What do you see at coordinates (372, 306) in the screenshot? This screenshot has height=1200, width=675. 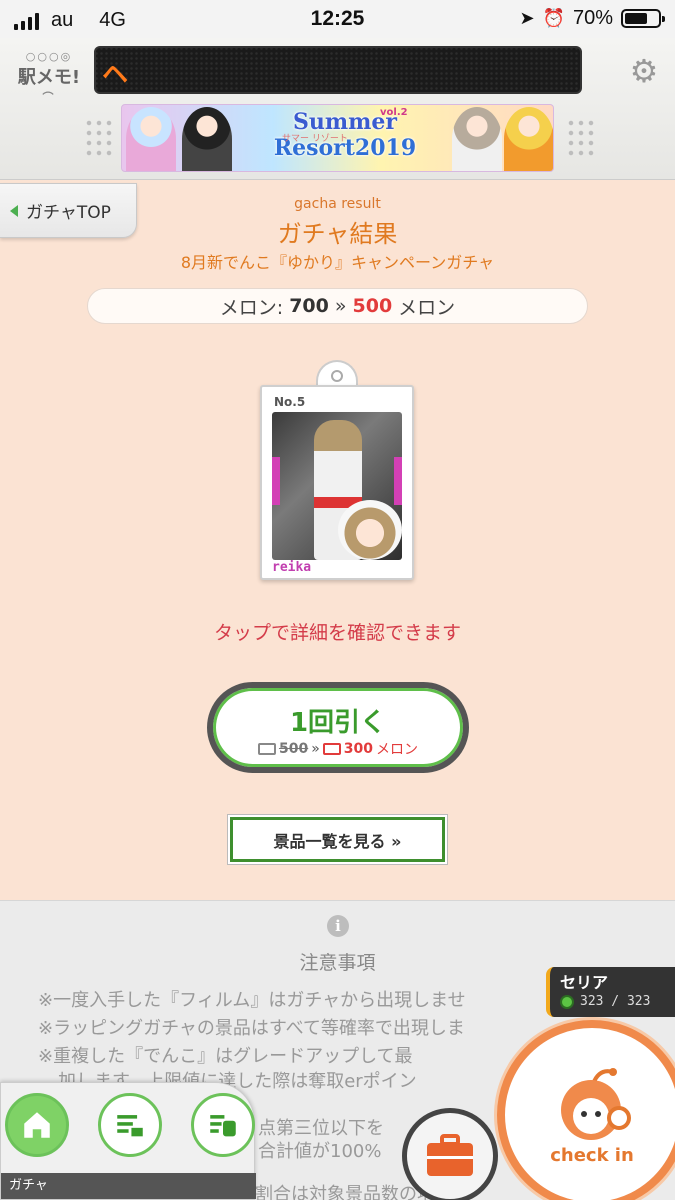 I see `melon-after: 500` at bounding box center [372, 306].